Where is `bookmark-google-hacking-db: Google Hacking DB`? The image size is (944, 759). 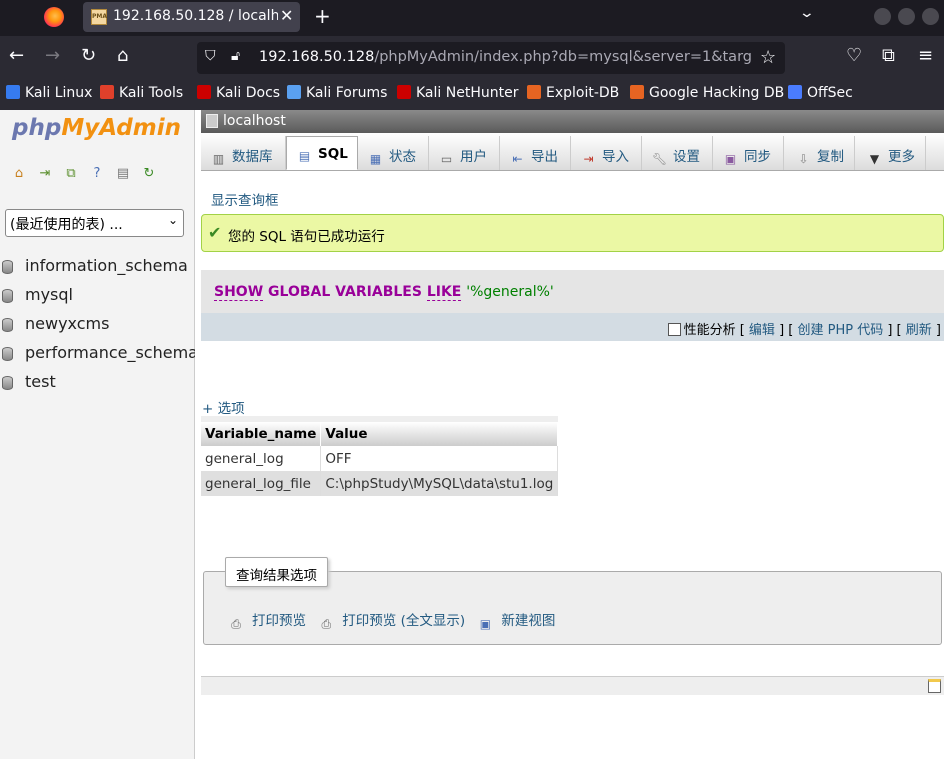 bookmark-google-hacking-db: Google Hacking DB is located at coordinates (707, 93).